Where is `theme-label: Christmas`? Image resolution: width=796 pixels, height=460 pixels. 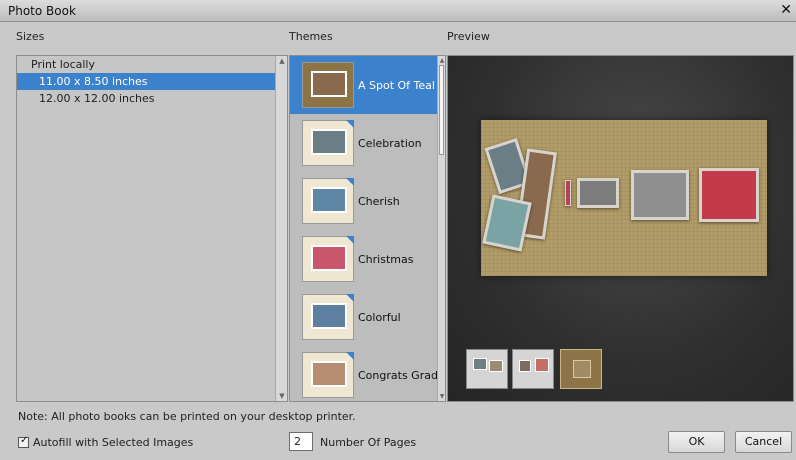 theme-label: Christmas is located at coordinates (386, 259).